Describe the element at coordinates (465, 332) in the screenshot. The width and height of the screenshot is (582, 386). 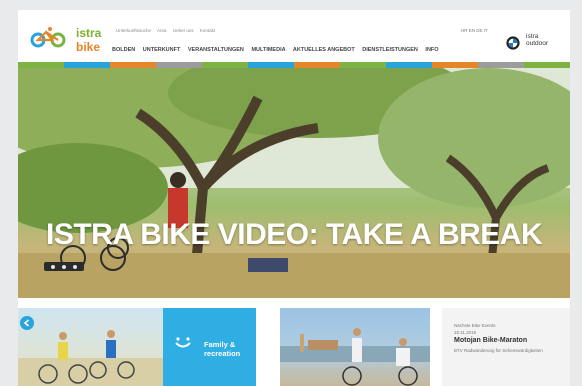
I see `event-date: 18.11.2016` at that location.